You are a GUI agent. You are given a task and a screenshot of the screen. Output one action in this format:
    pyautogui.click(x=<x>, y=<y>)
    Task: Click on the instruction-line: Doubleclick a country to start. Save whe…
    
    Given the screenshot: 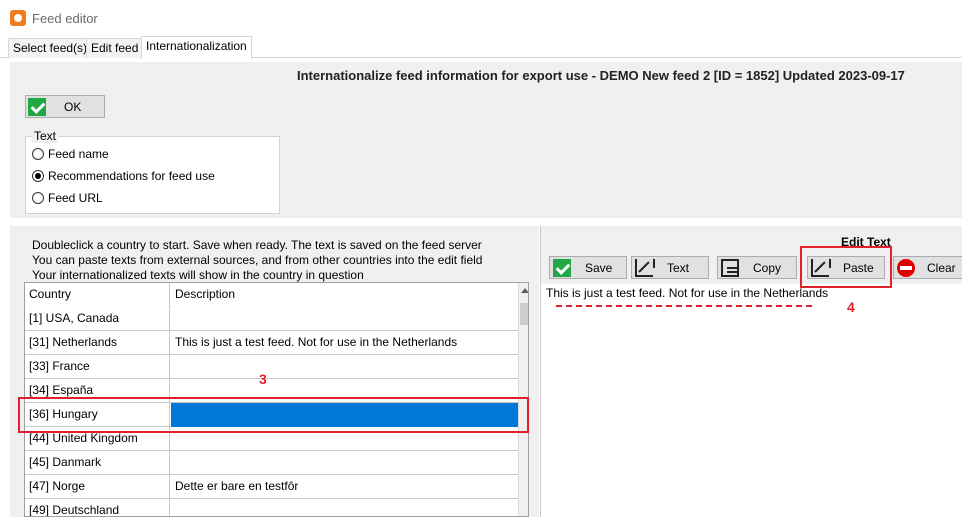 What is the action you would take?
    pyautogui.click(x=257, y=245)
    